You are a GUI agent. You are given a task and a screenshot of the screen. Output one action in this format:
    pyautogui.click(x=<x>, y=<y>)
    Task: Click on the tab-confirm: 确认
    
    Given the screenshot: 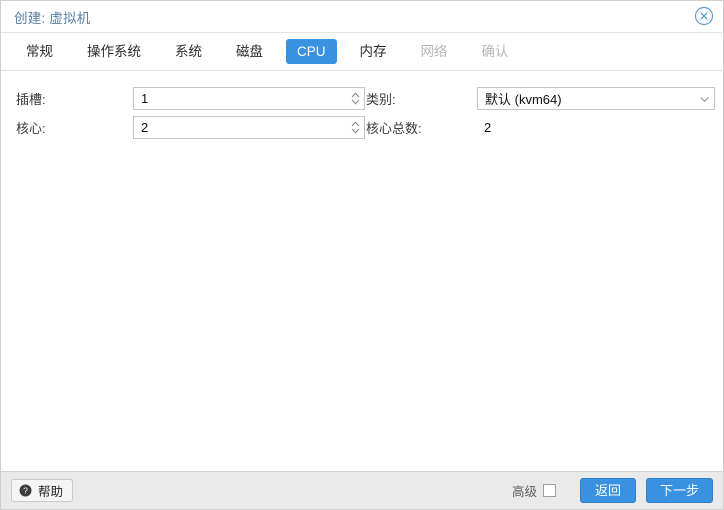 What is the action you would take?
    pyautogui.click(x=495, y=51)
    